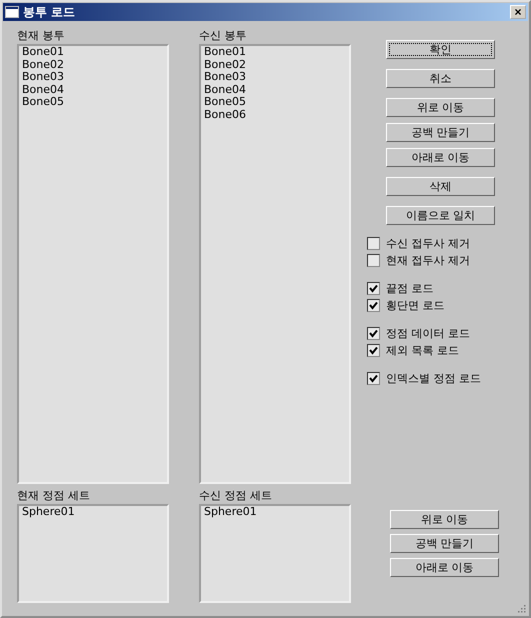 This screenshot has width=531, height=618. I want to click on dialog-button: 취소, so click(440, 78).